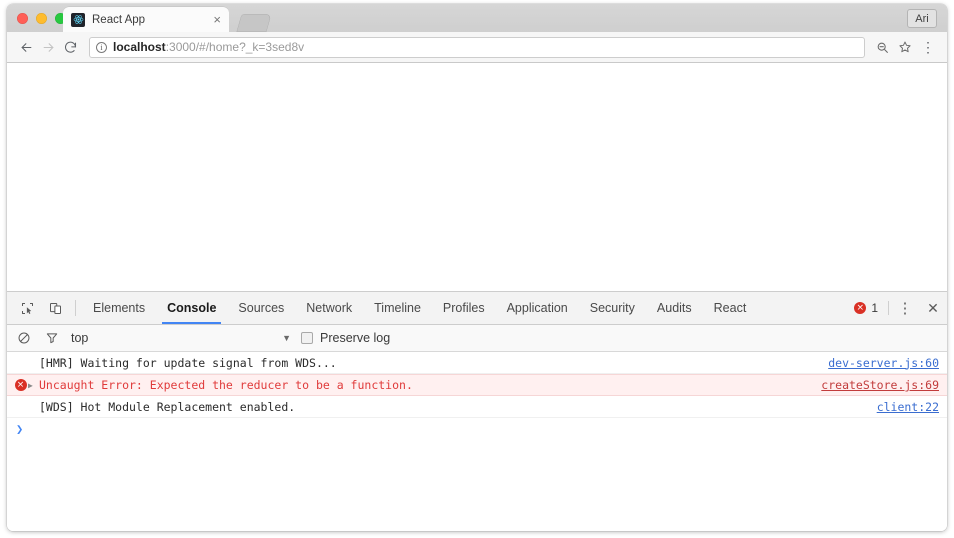 This screenshot has width=954, height=538. What do you see at coordinates (674, 308) in the screenshot?
I see `devtools-tab-audits: Audits` at bounding box center [674, 308].